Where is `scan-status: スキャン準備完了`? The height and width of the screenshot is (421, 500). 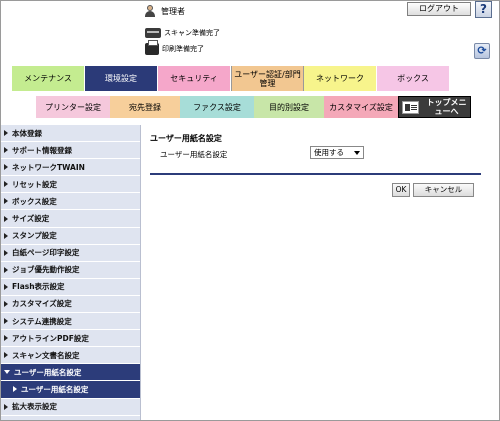 scan-status: スキャン準備完了 is located at coordinates (182, 33).